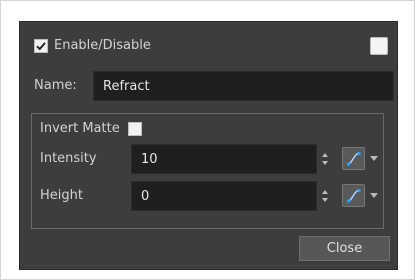 Image resolution: width=415 pixels, height=280 pixels. What do you see at coordinates (344, 248) in the screenshot?
I see `close-button: Close` at bounding box center [344, 248].